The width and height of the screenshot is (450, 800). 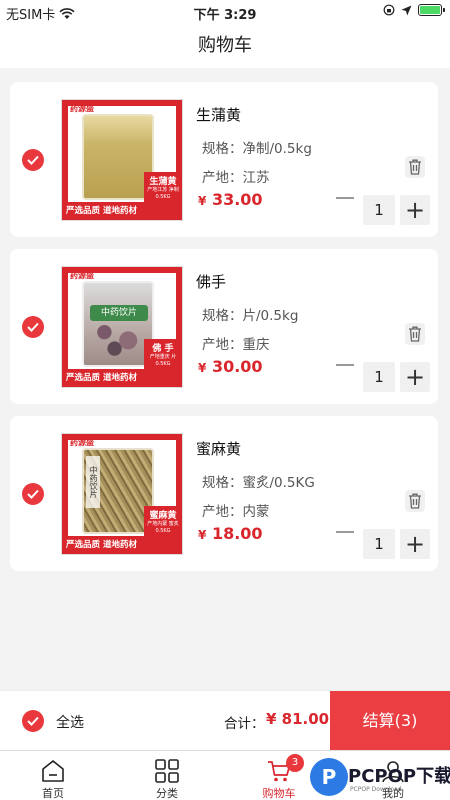 What do you see at coordinates (258, 483) in the screenshot?
I see `product-spec: 规格：蜜炙/0.5KG` at bounding box center [258, 483].